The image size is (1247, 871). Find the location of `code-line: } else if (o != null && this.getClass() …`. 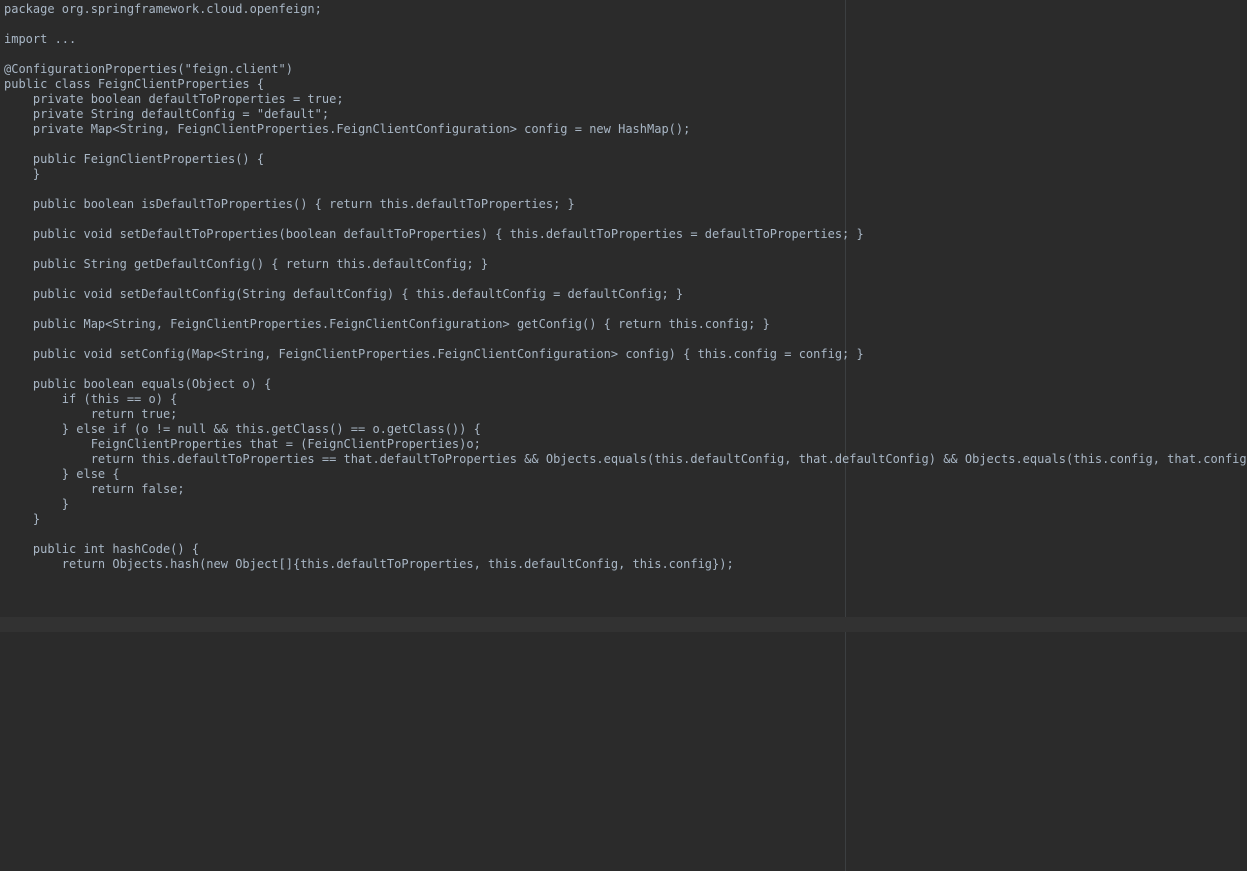

code-line: } else if (o != null && this.getClass() … is located at coordinates (242, 429).